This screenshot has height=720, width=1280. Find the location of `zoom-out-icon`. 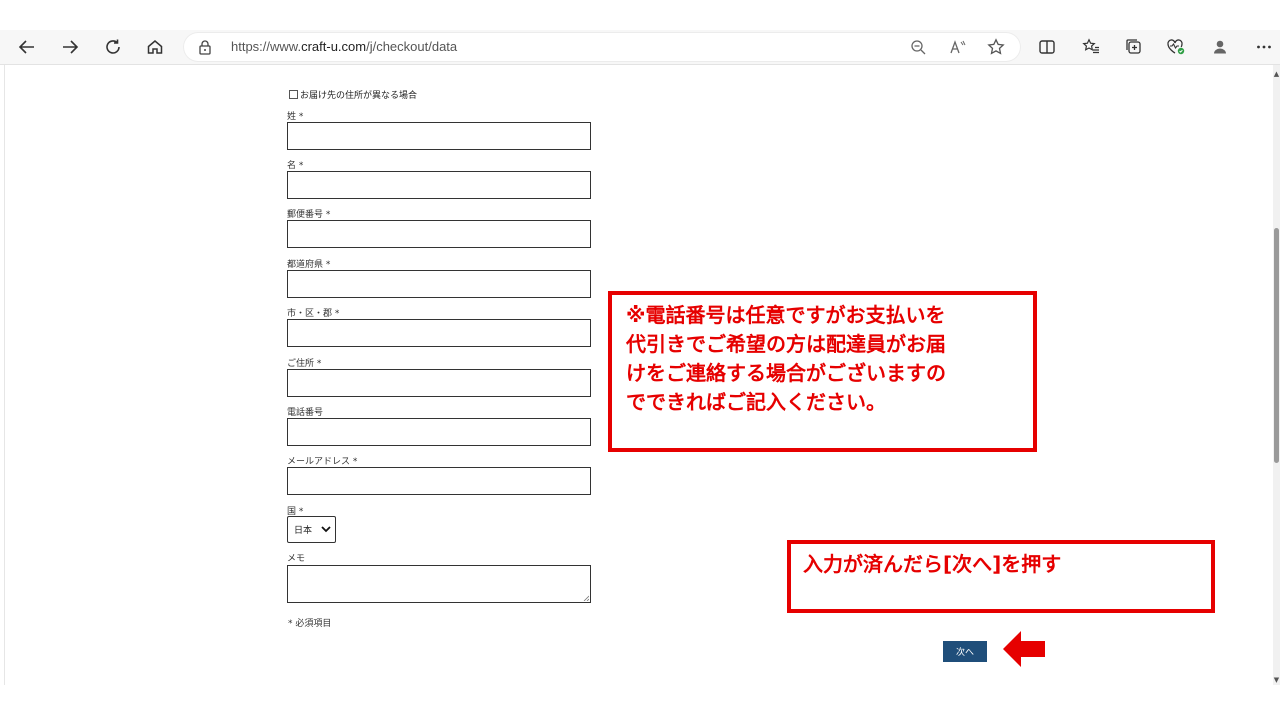

zoom-out-icon is located at coordinates (918, 47).